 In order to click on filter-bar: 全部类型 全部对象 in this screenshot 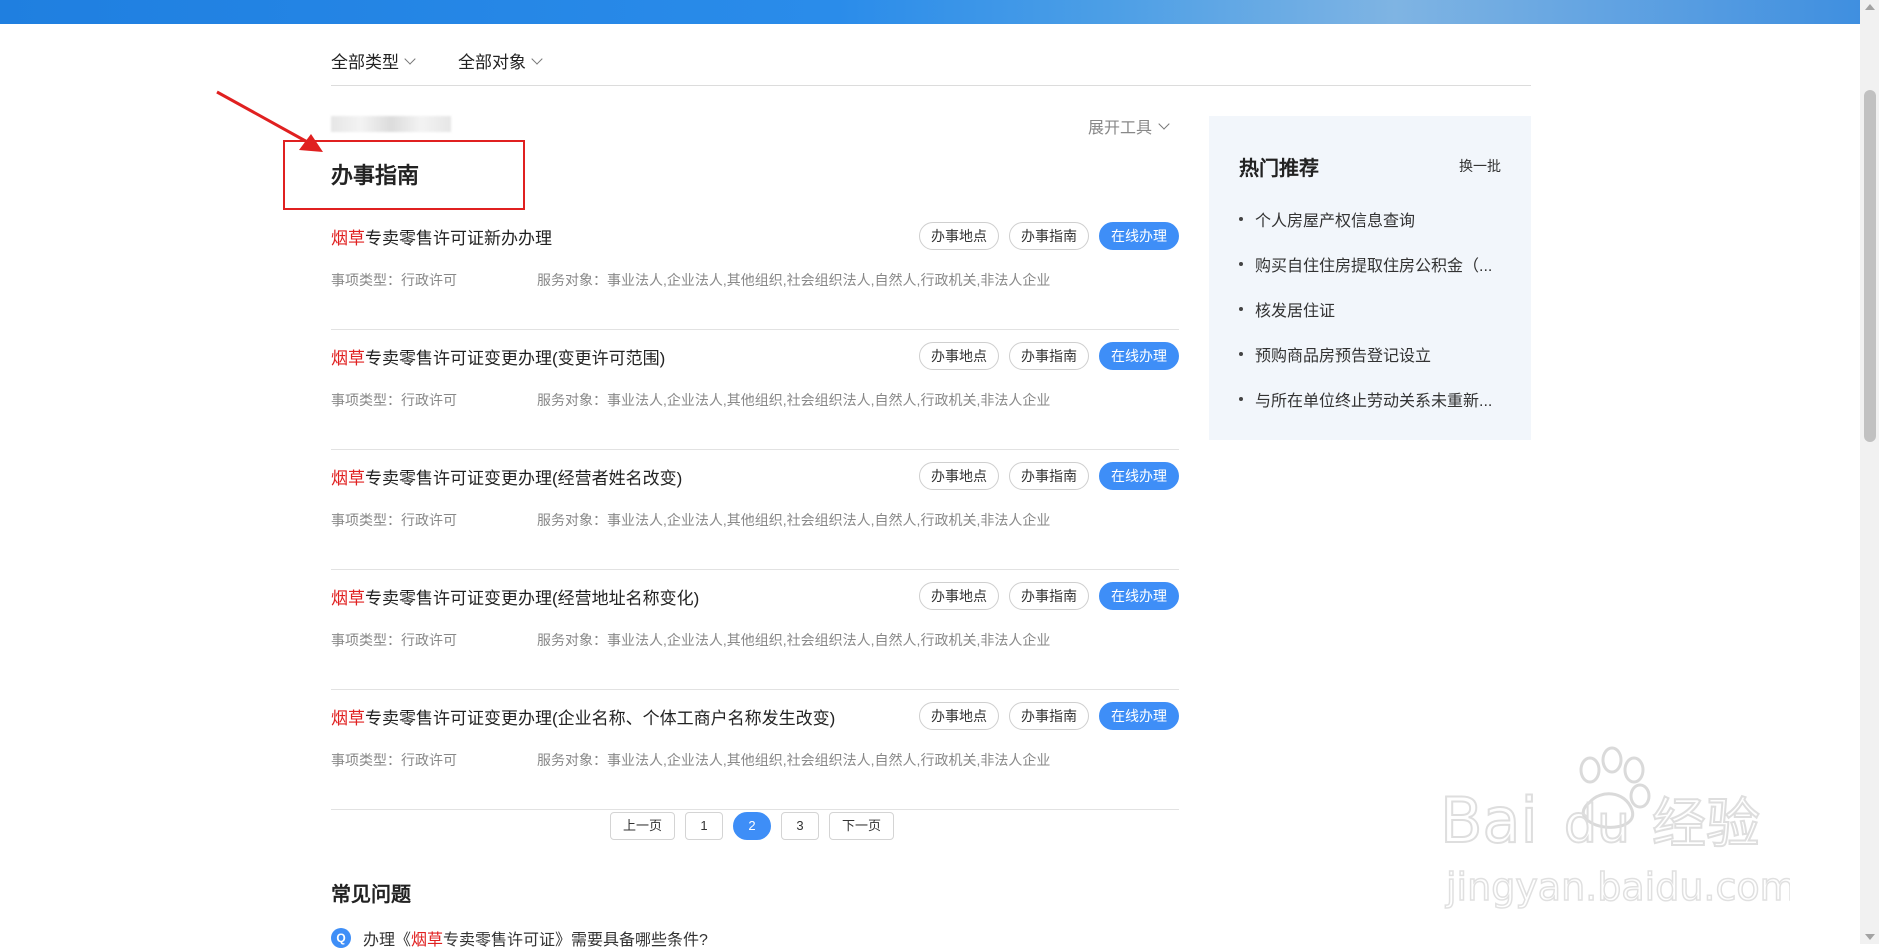, I will do `click(931, 63)`.